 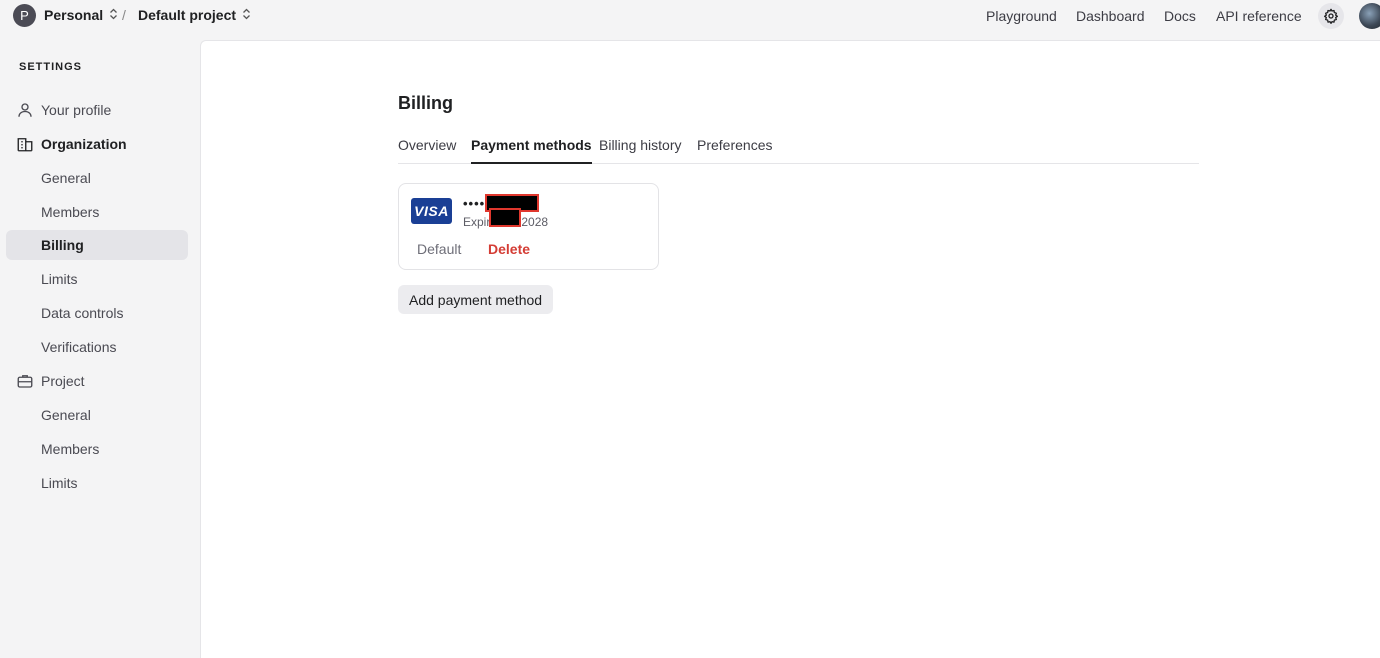 What do you see at coordinates (97, 245) in the screenshot?
I see `sidebar-item-billing: Billing` at bounding box center [97, 245].